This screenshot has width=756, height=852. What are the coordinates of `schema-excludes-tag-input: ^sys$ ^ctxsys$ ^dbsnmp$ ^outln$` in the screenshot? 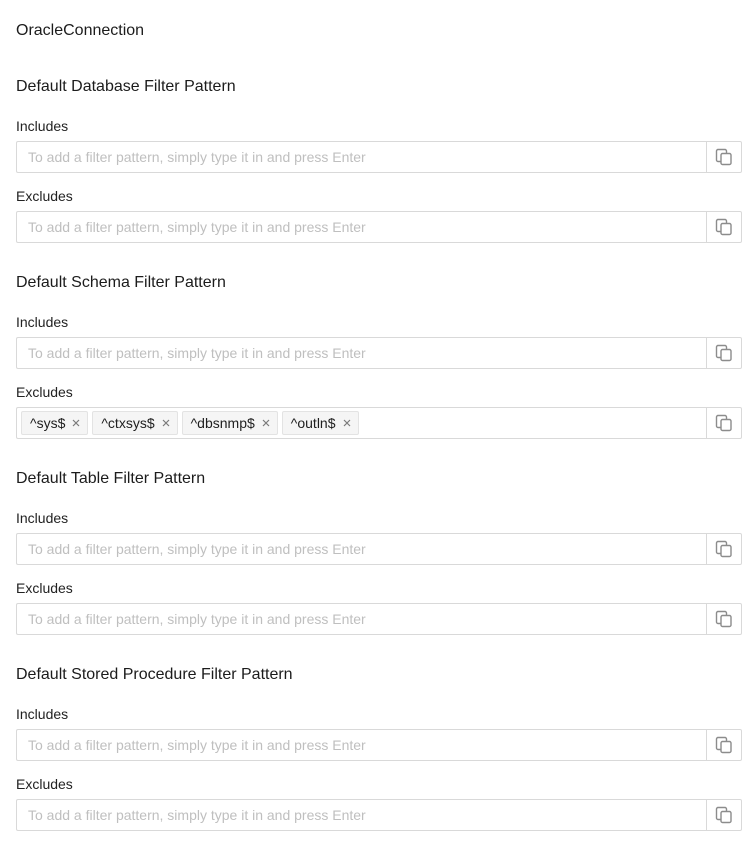 It's located at (361, 423).